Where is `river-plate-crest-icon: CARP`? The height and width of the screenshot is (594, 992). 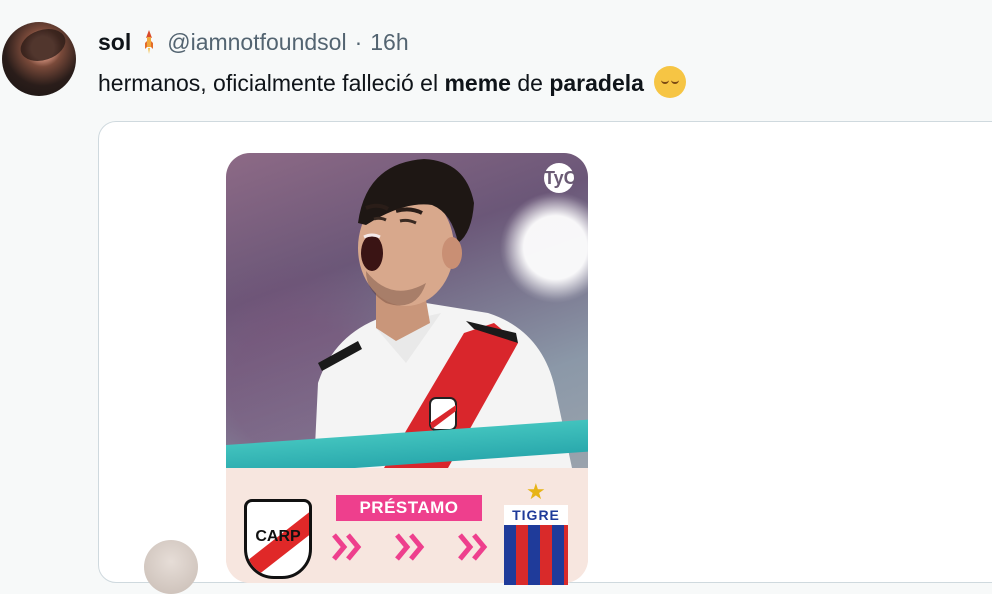
river-plate-crest-icon: CARP is located at coordinates (278, 539).